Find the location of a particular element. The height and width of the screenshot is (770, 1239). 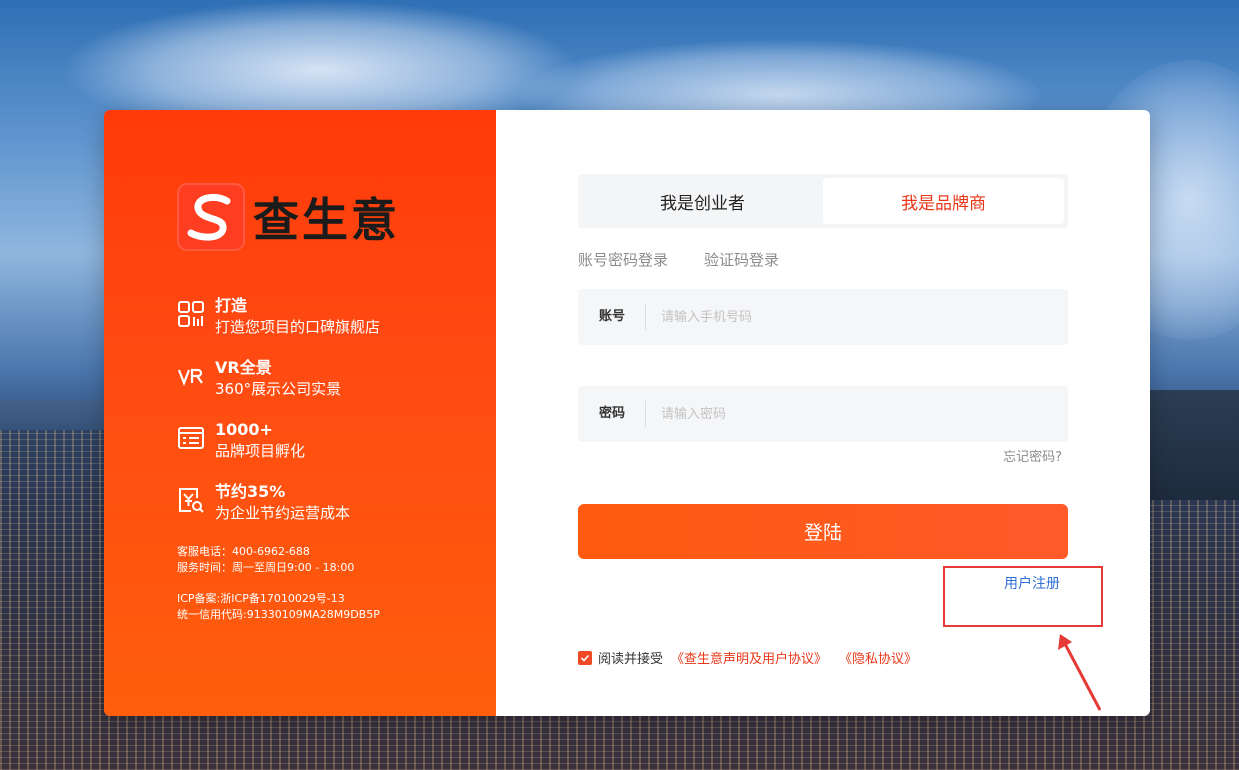

credit-code: 统一信用代码:91330109MA28M9DB5P is located at coordinates (278, 614).